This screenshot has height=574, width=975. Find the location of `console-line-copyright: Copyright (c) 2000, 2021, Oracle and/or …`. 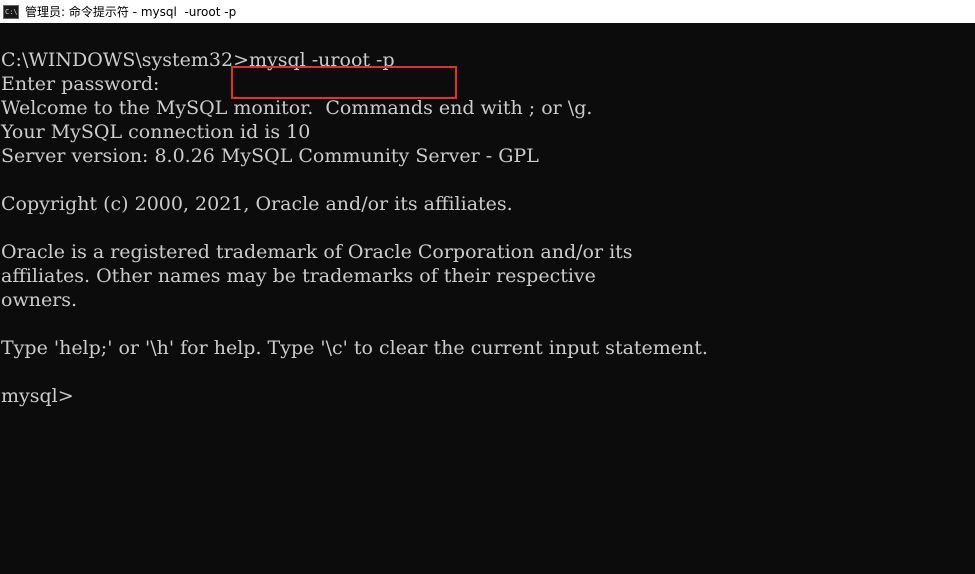

console-line-copyright: Copyright (c) 2000, 2021, Oracle and/or … is located at coordinates (257, 204).